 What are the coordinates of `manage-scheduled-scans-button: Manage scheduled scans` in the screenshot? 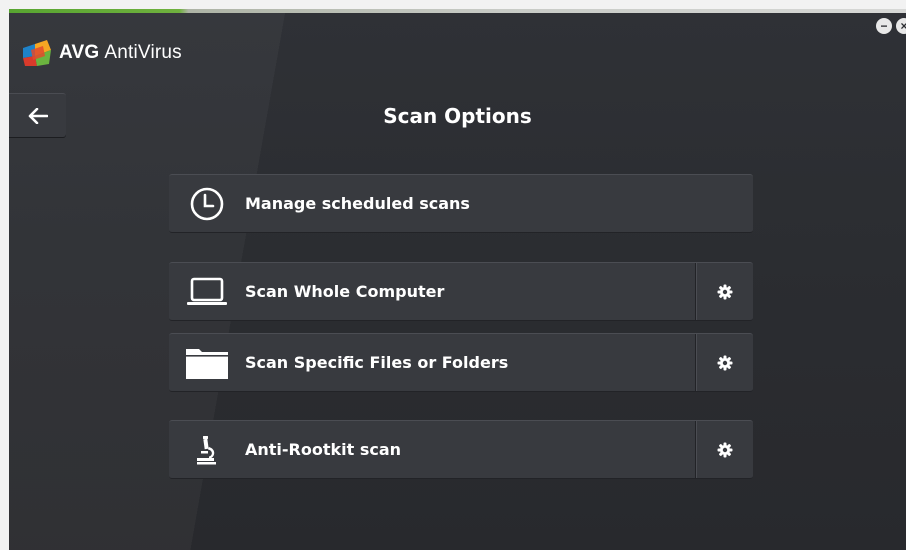 It's located at (461, 203).